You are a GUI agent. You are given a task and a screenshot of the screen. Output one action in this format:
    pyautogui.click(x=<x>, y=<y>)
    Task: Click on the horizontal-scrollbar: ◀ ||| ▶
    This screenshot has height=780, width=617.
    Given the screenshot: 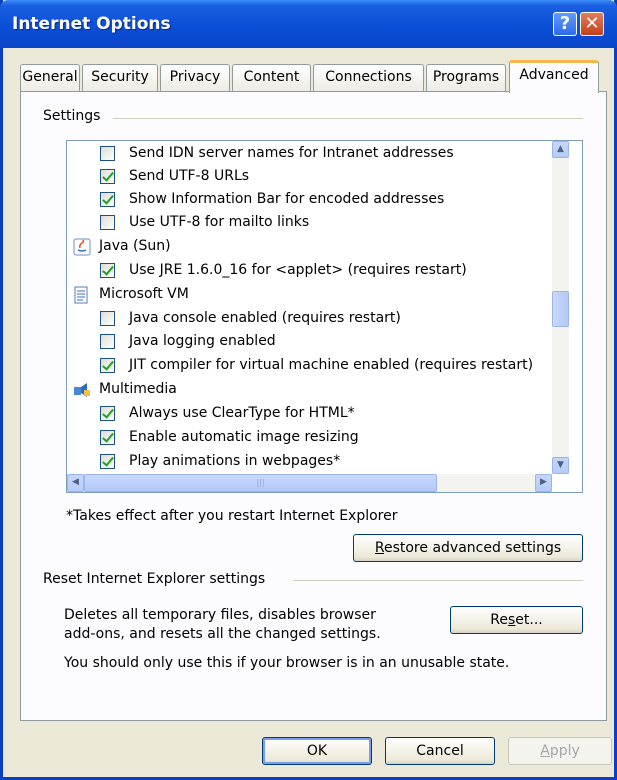 What is the action you would take?
    pyautogui.click(x=309, y=483)
    